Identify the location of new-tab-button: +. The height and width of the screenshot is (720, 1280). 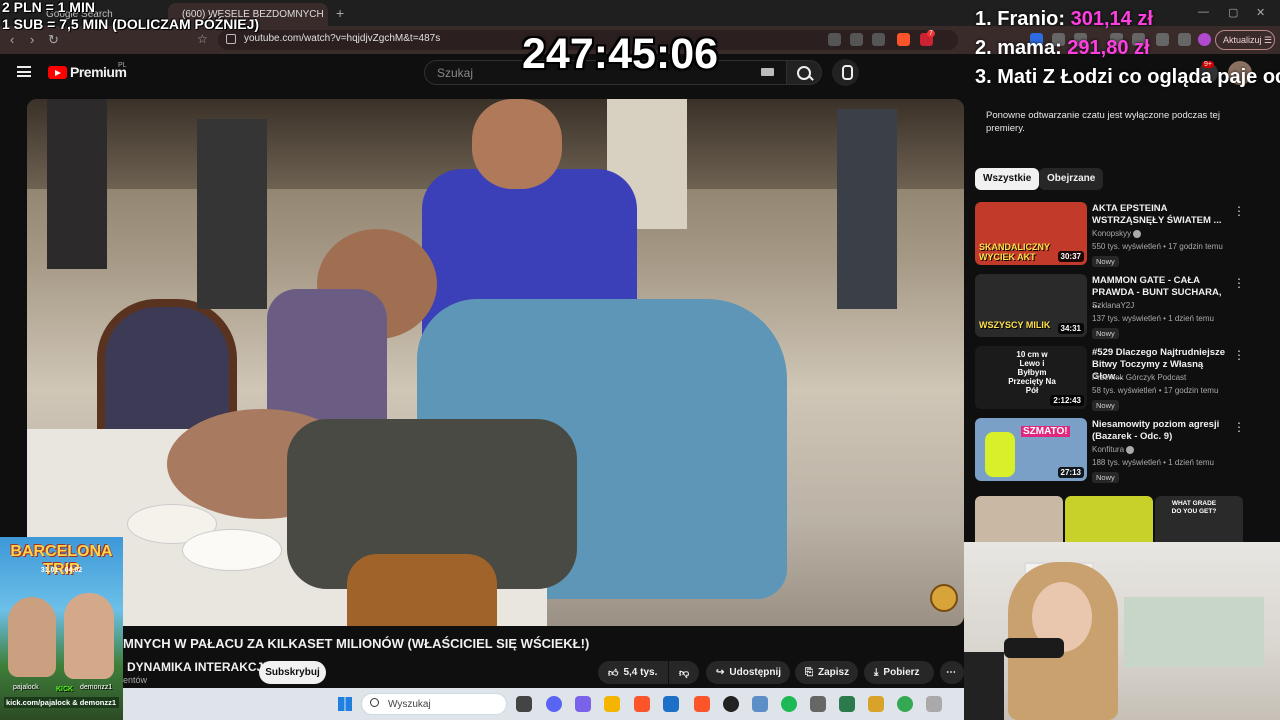
(340, 13).